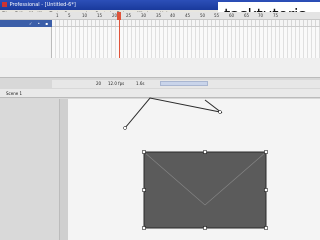 The height and width of the screenshot is (240, 320). I want to click on frame-number: 1, so click(57, 15).